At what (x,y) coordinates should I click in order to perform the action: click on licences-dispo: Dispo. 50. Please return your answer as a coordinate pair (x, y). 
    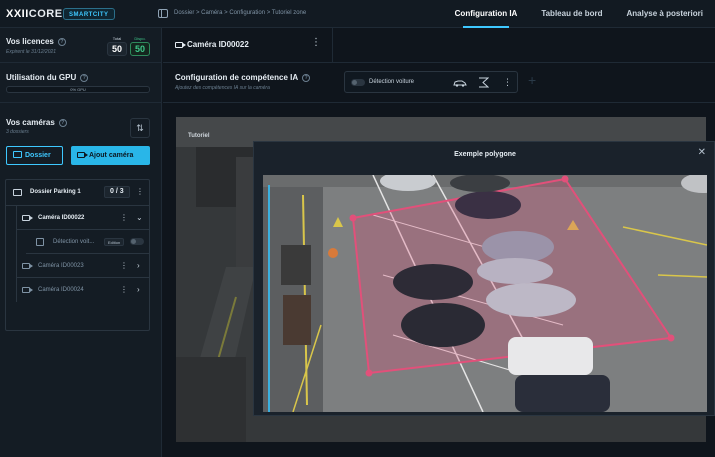
    Looking at the image, I should click on (140, 46).